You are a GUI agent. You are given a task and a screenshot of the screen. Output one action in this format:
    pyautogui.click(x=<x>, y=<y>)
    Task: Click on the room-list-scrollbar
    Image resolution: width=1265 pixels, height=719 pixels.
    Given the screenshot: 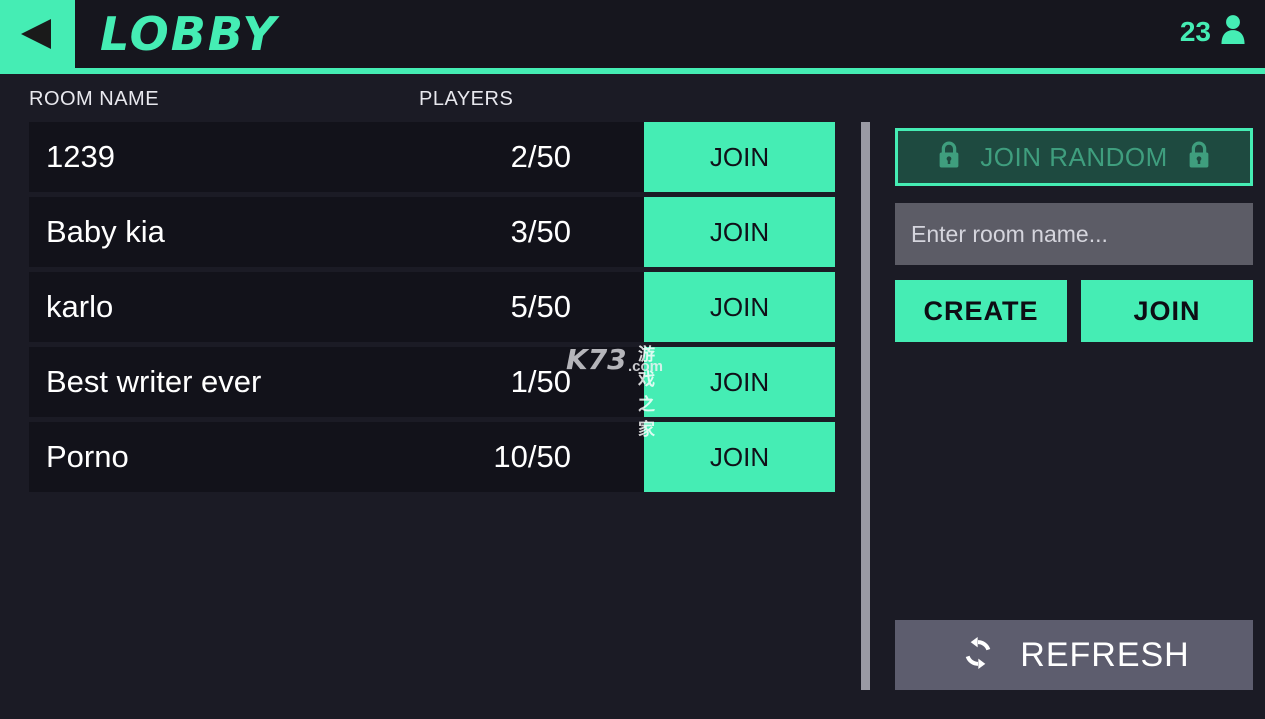 What is the action you would take?
    pyautogui.click(x=865, y=406)
    